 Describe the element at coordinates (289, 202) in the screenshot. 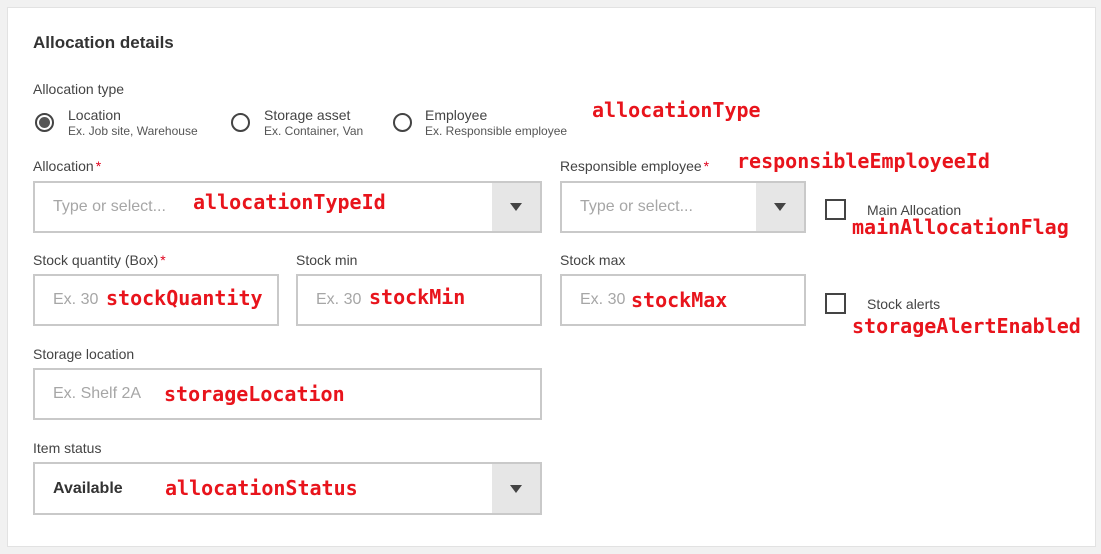

I see `allocation-annotation: allocationTypeId` at that location.